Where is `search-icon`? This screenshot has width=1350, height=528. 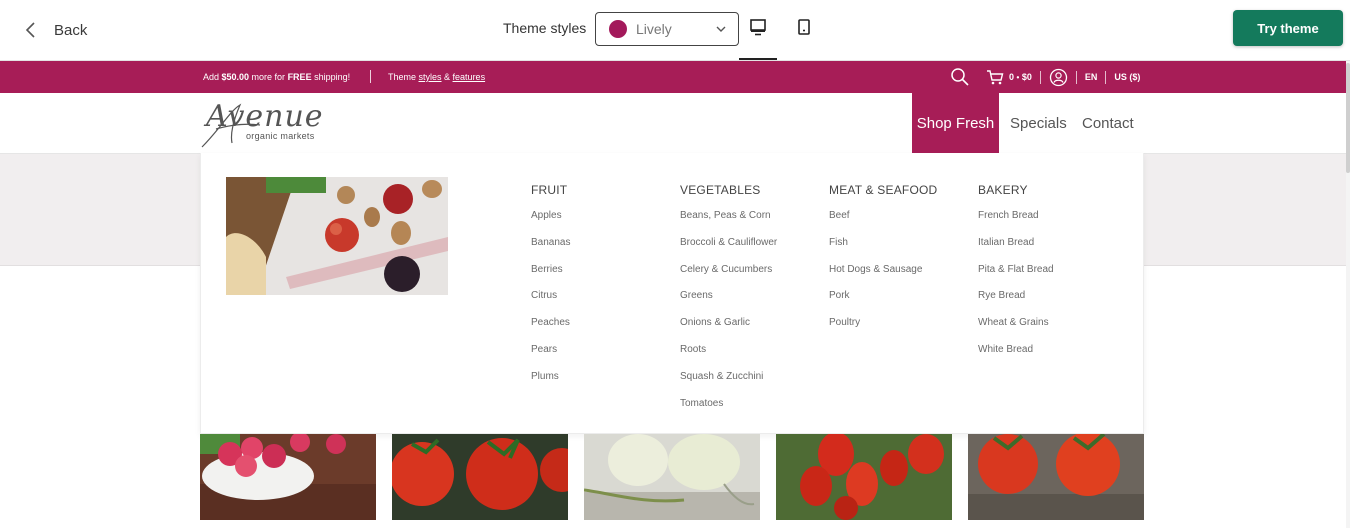 search-icon is located at coordinates (960, 77).